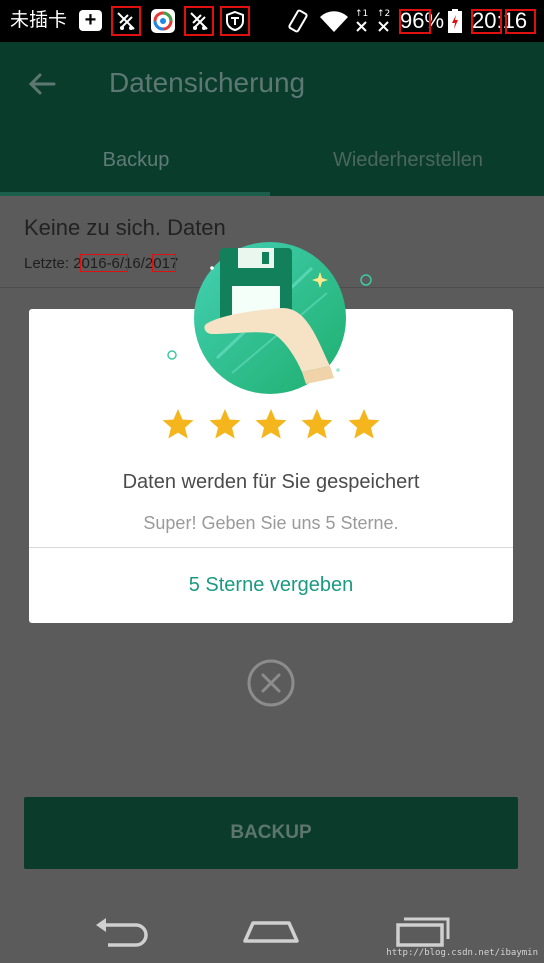 This screenshot has width=544, height=963. What do you see at coordinates (271, 523) in the screenshot?
I see `dialog-subline: Super! Geben Sie uns 5 Sterne.` at bounding box center [271, 523].